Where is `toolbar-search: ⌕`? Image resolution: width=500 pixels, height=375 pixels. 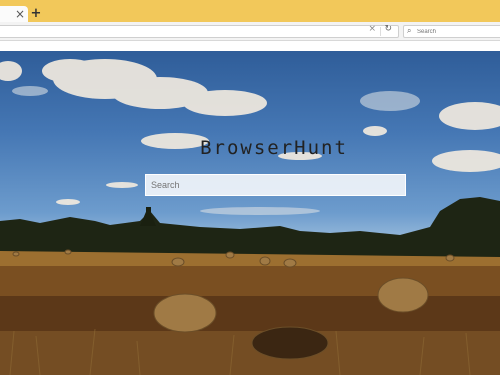
toolbar-search: ⌕ is located at coordinates (451, 31).